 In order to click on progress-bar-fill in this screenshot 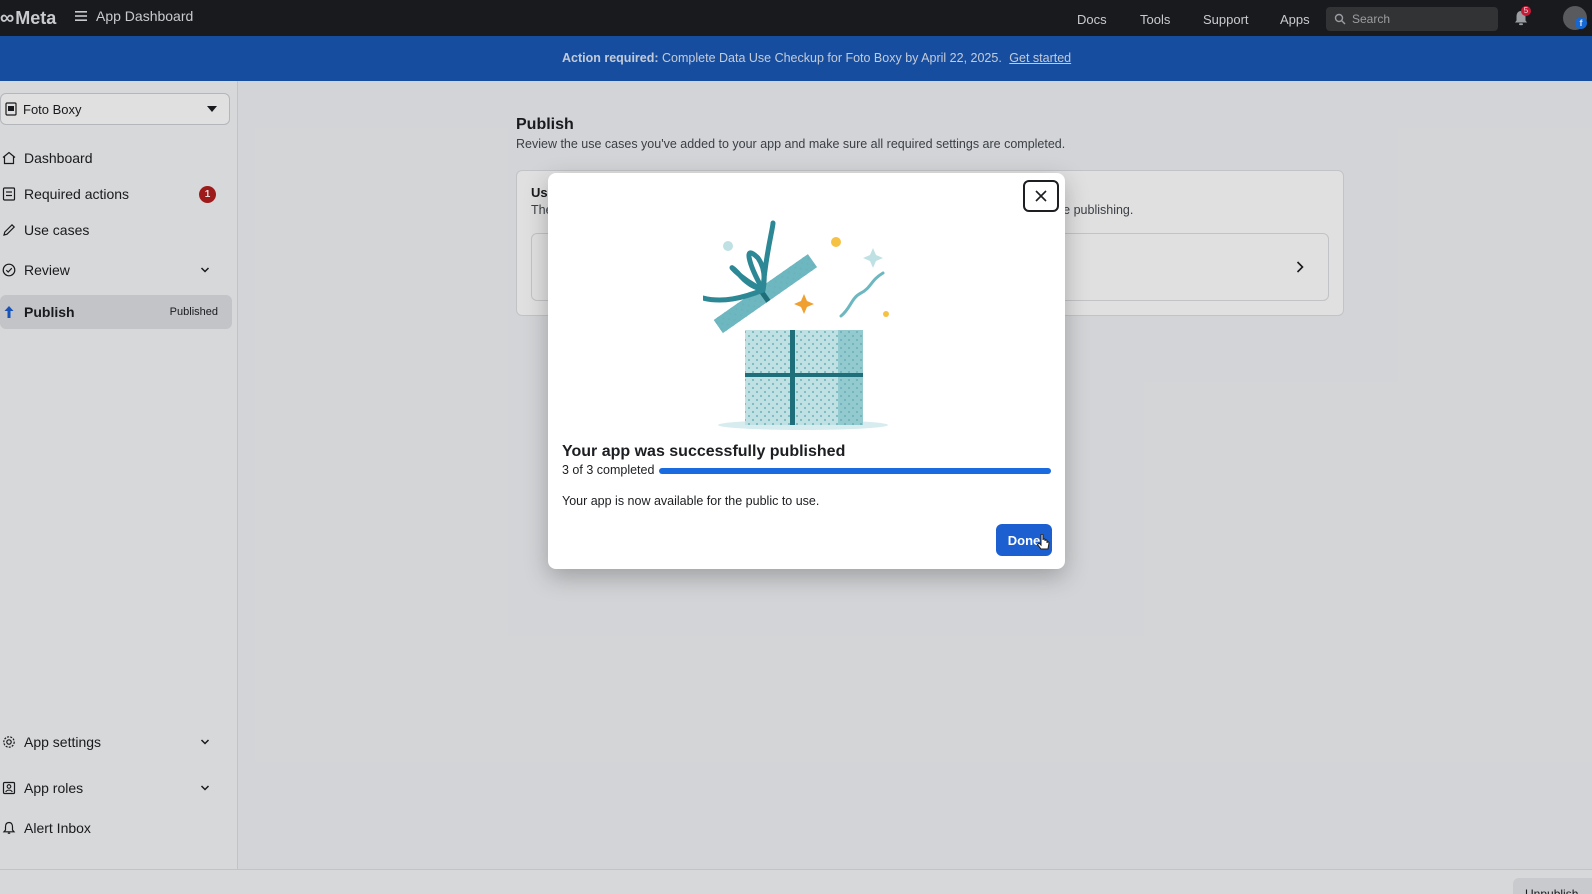, I will do `click(855, 471)`.